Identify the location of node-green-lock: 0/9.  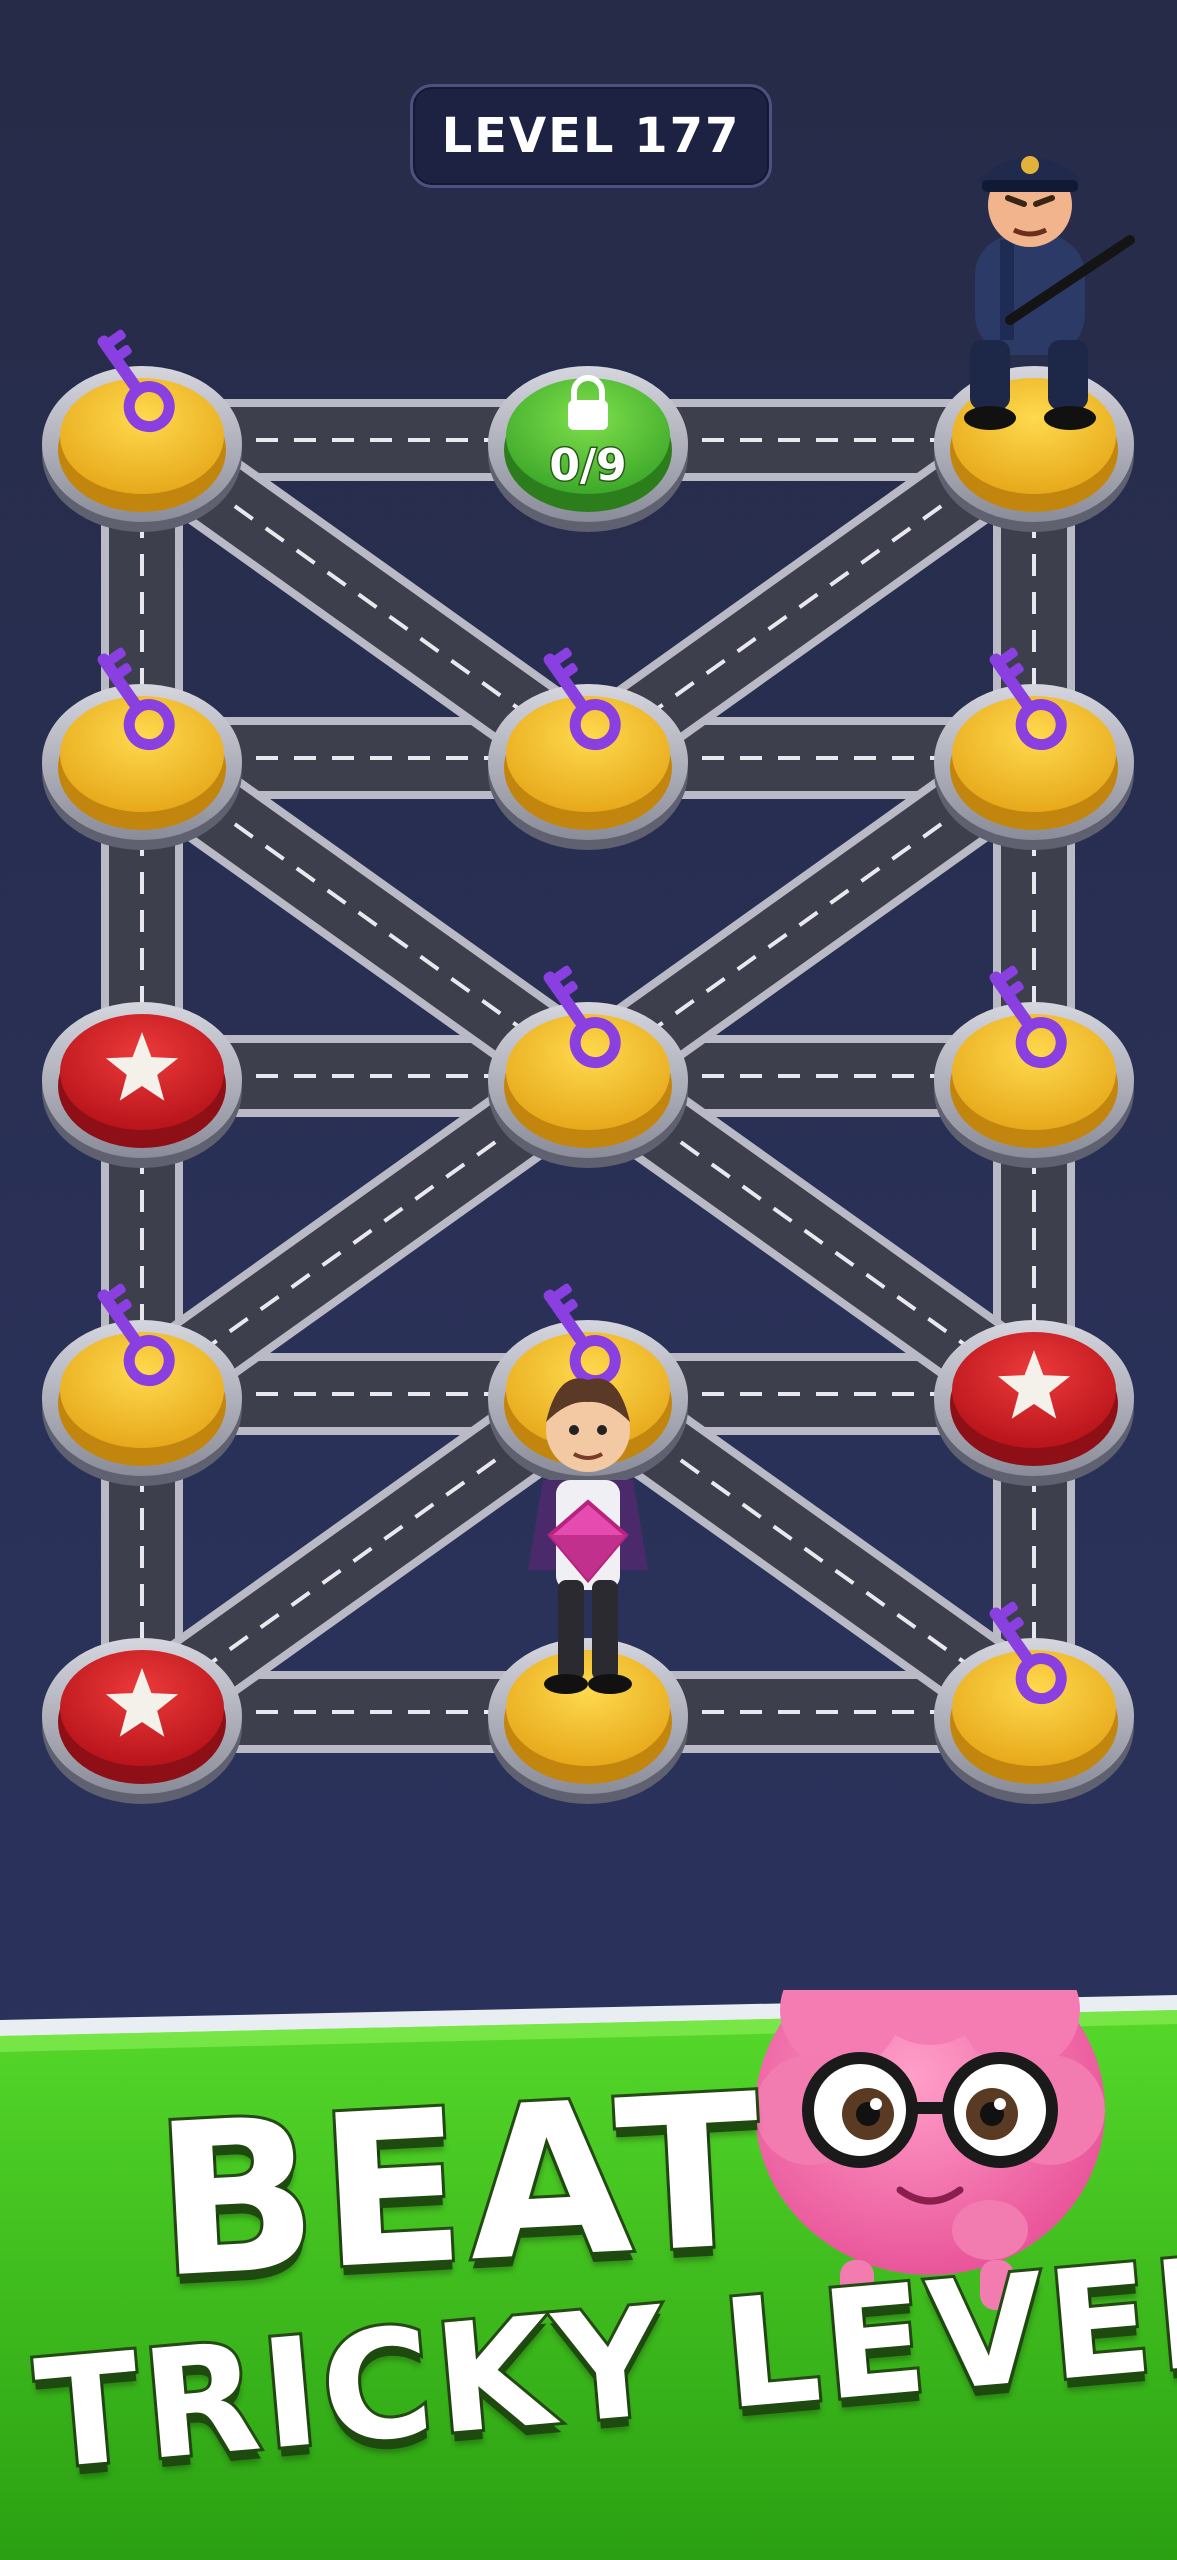
(588, 449).